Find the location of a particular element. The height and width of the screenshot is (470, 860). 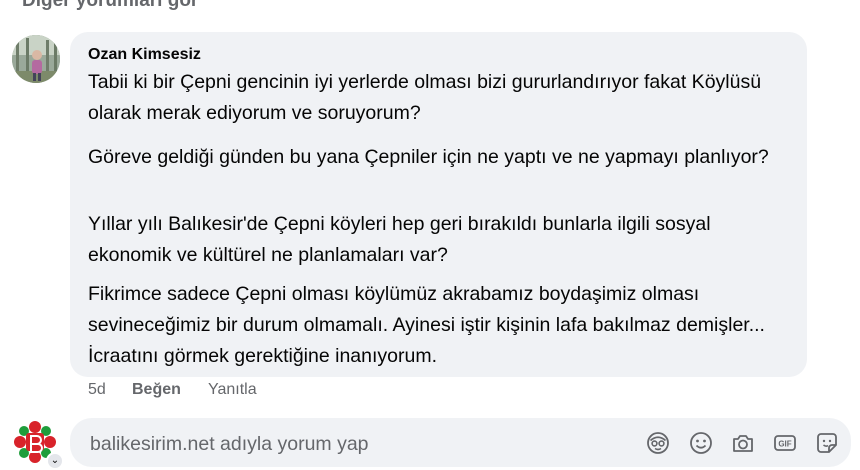

chevron-down-icon: ⌄ is located at coordinates (55, 461).